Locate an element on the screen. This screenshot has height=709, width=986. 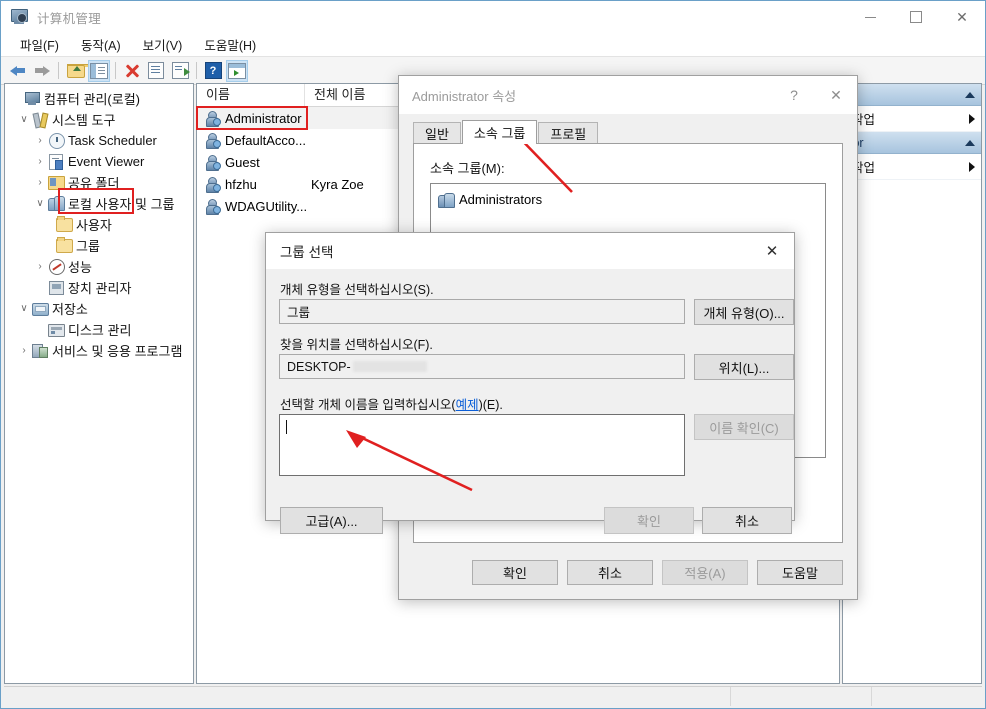
properties-icon is located at coordinates (156, 71).